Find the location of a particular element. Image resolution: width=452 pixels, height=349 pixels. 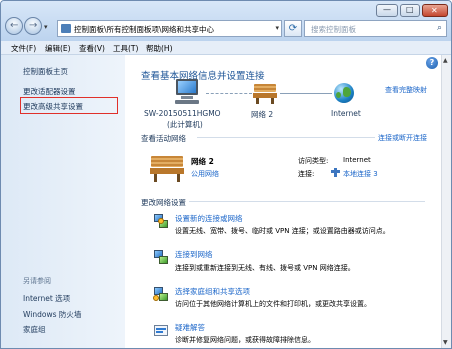

task-homegroup-link: 选择家庭组和共享选项 is located at coordinates (212, 291).